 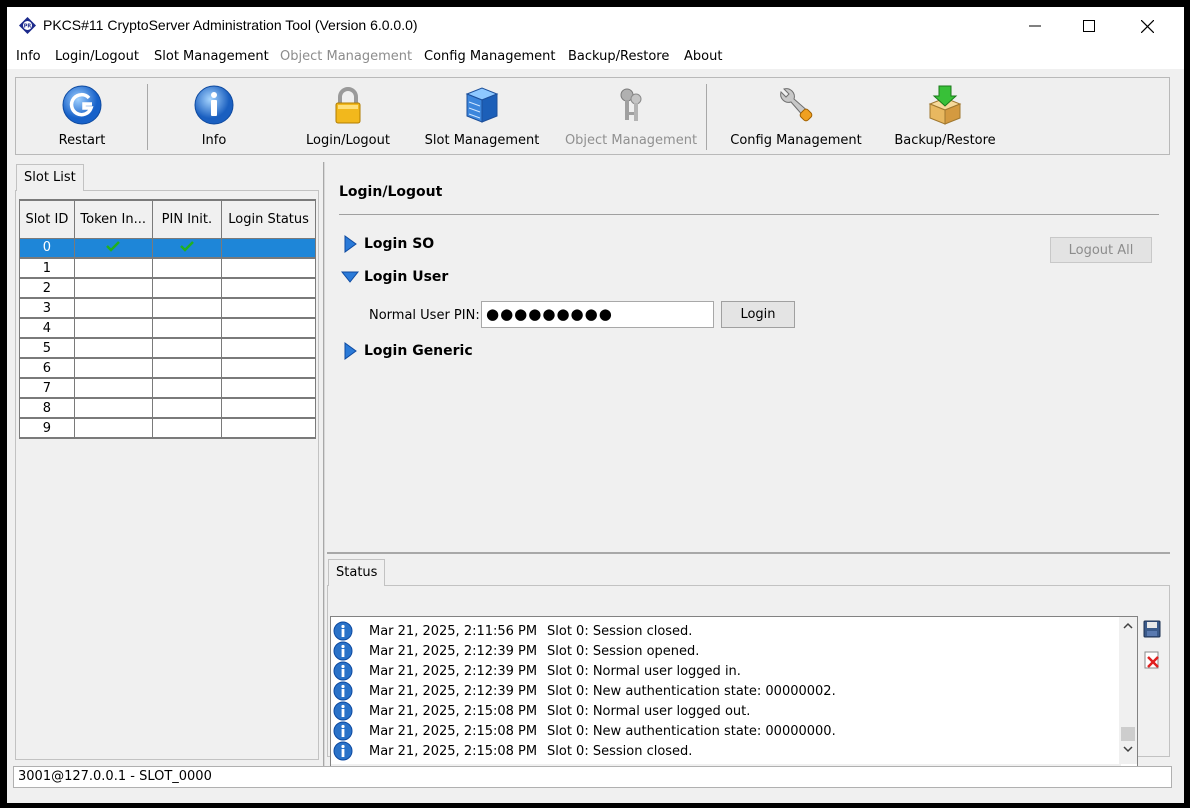 I want to click on toolbar-config-management-button: Config Management, so click(x=796, y=116).